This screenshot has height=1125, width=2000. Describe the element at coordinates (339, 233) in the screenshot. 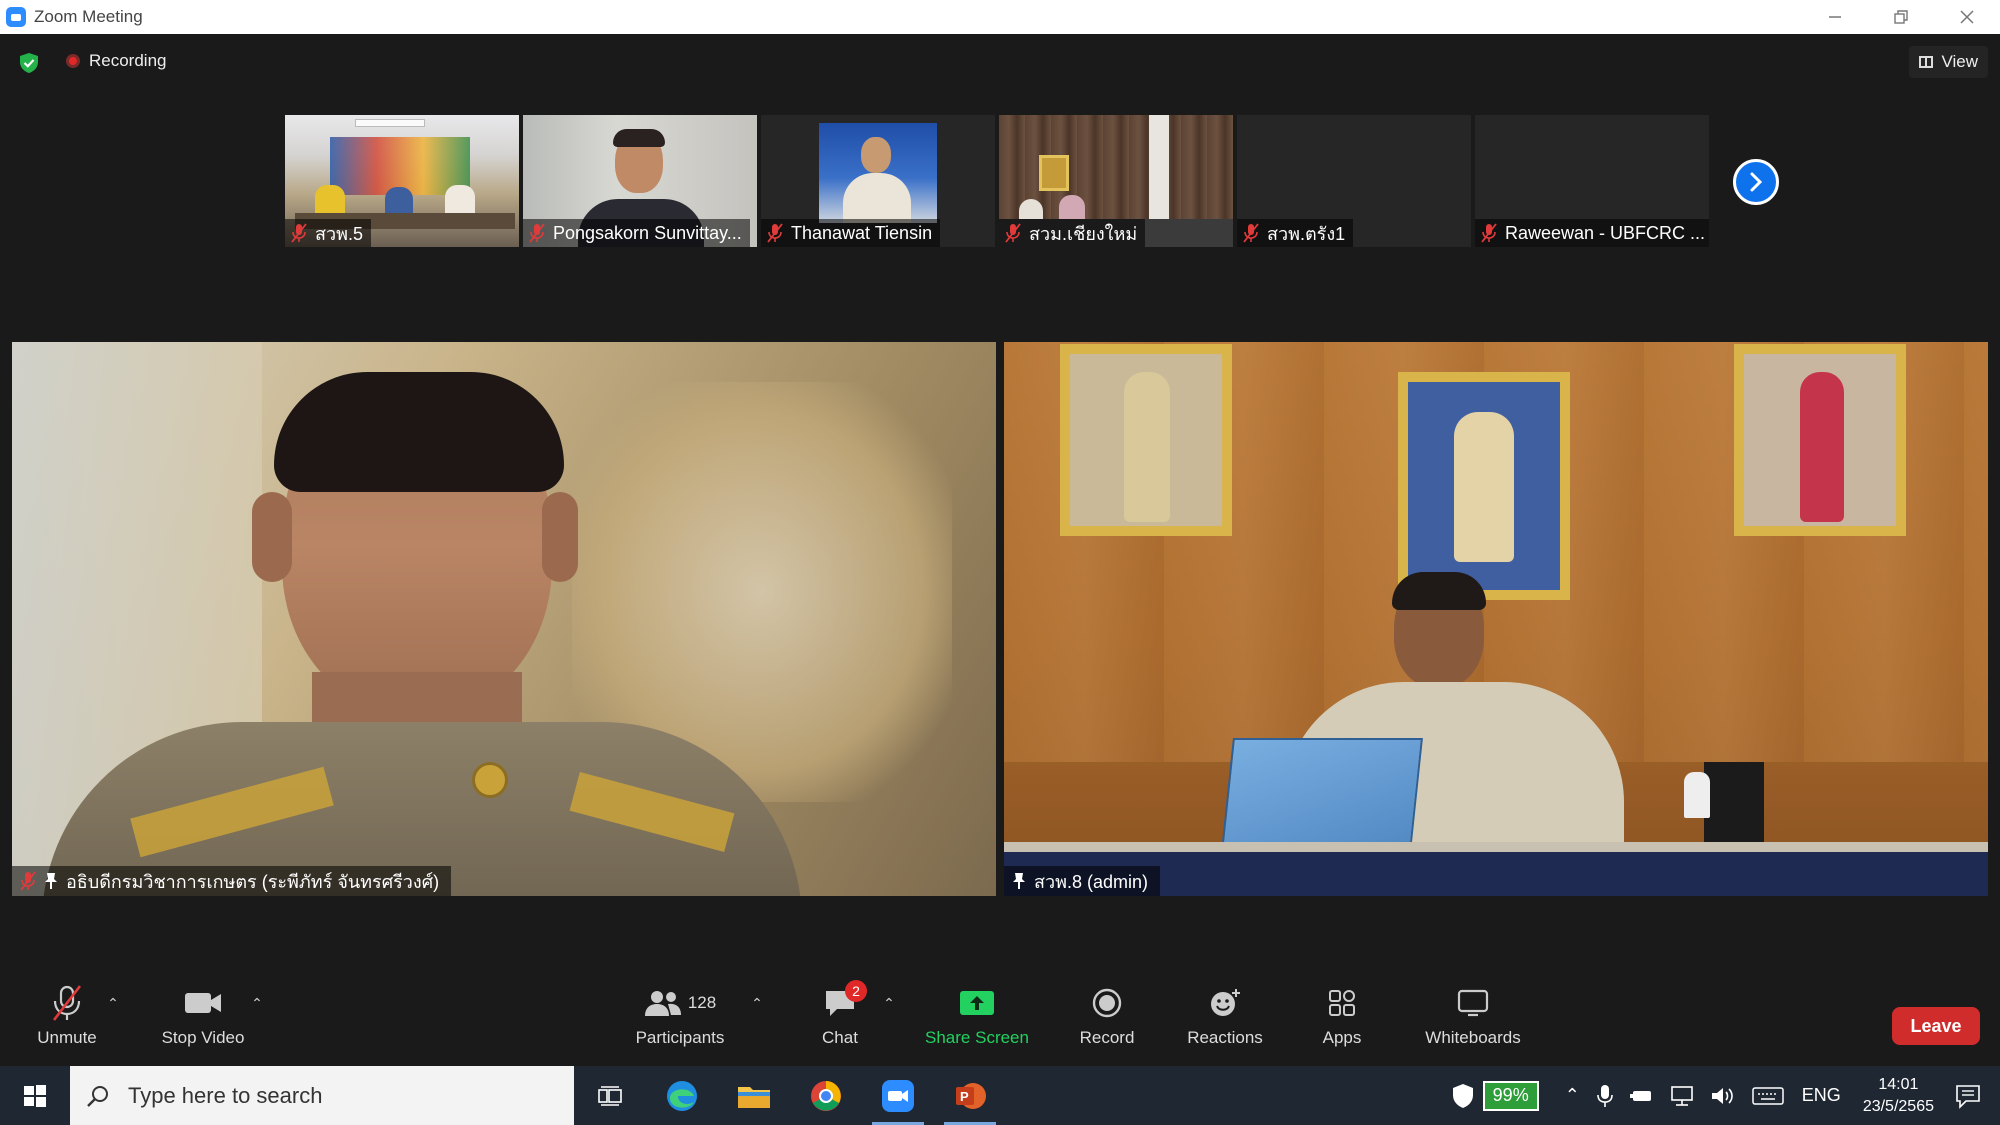

I see `participant-name: สวพ.5` at that location.